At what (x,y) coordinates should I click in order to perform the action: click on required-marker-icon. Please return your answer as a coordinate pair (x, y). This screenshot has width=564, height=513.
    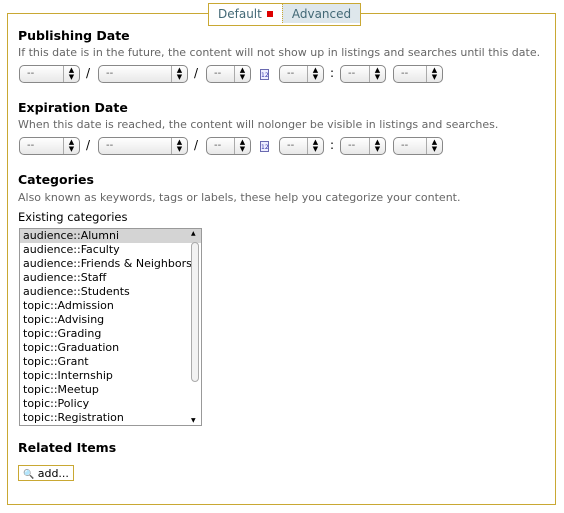
    Looking at the image, I should click on (269, 14).